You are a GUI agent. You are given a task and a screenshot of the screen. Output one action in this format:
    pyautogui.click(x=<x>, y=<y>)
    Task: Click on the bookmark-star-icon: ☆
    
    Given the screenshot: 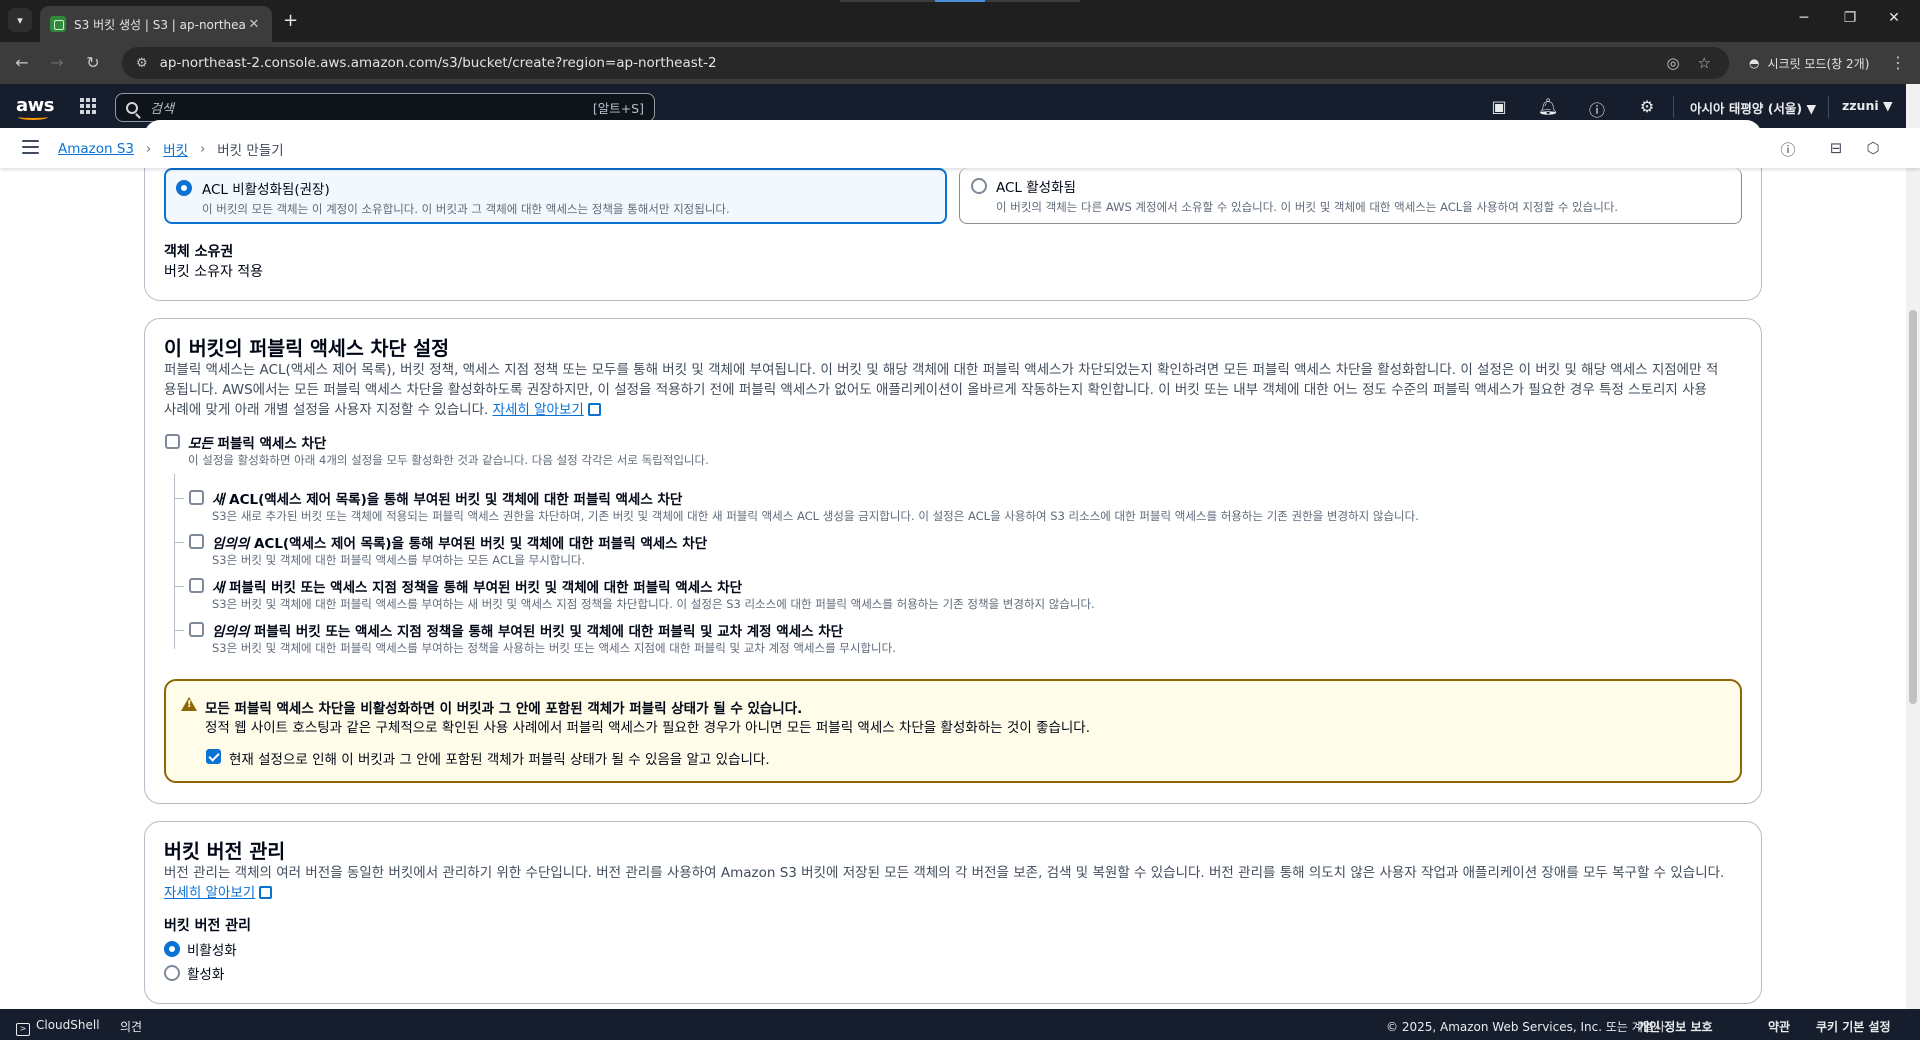 What is the action you would take?
    pyautogui.click(x=1704, y=63)
    